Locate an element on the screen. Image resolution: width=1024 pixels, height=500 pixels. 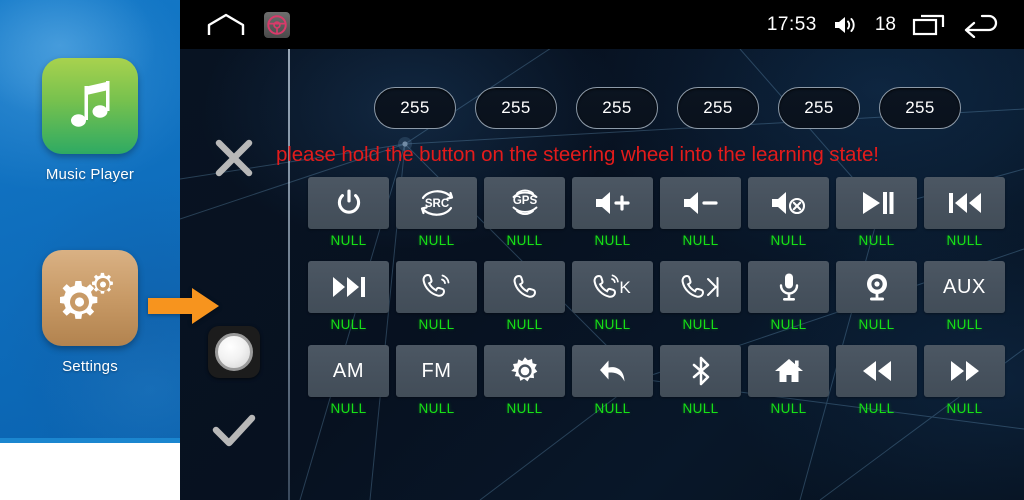
grid-cell-volume-down: NULL is located at coordinates (700, 212).